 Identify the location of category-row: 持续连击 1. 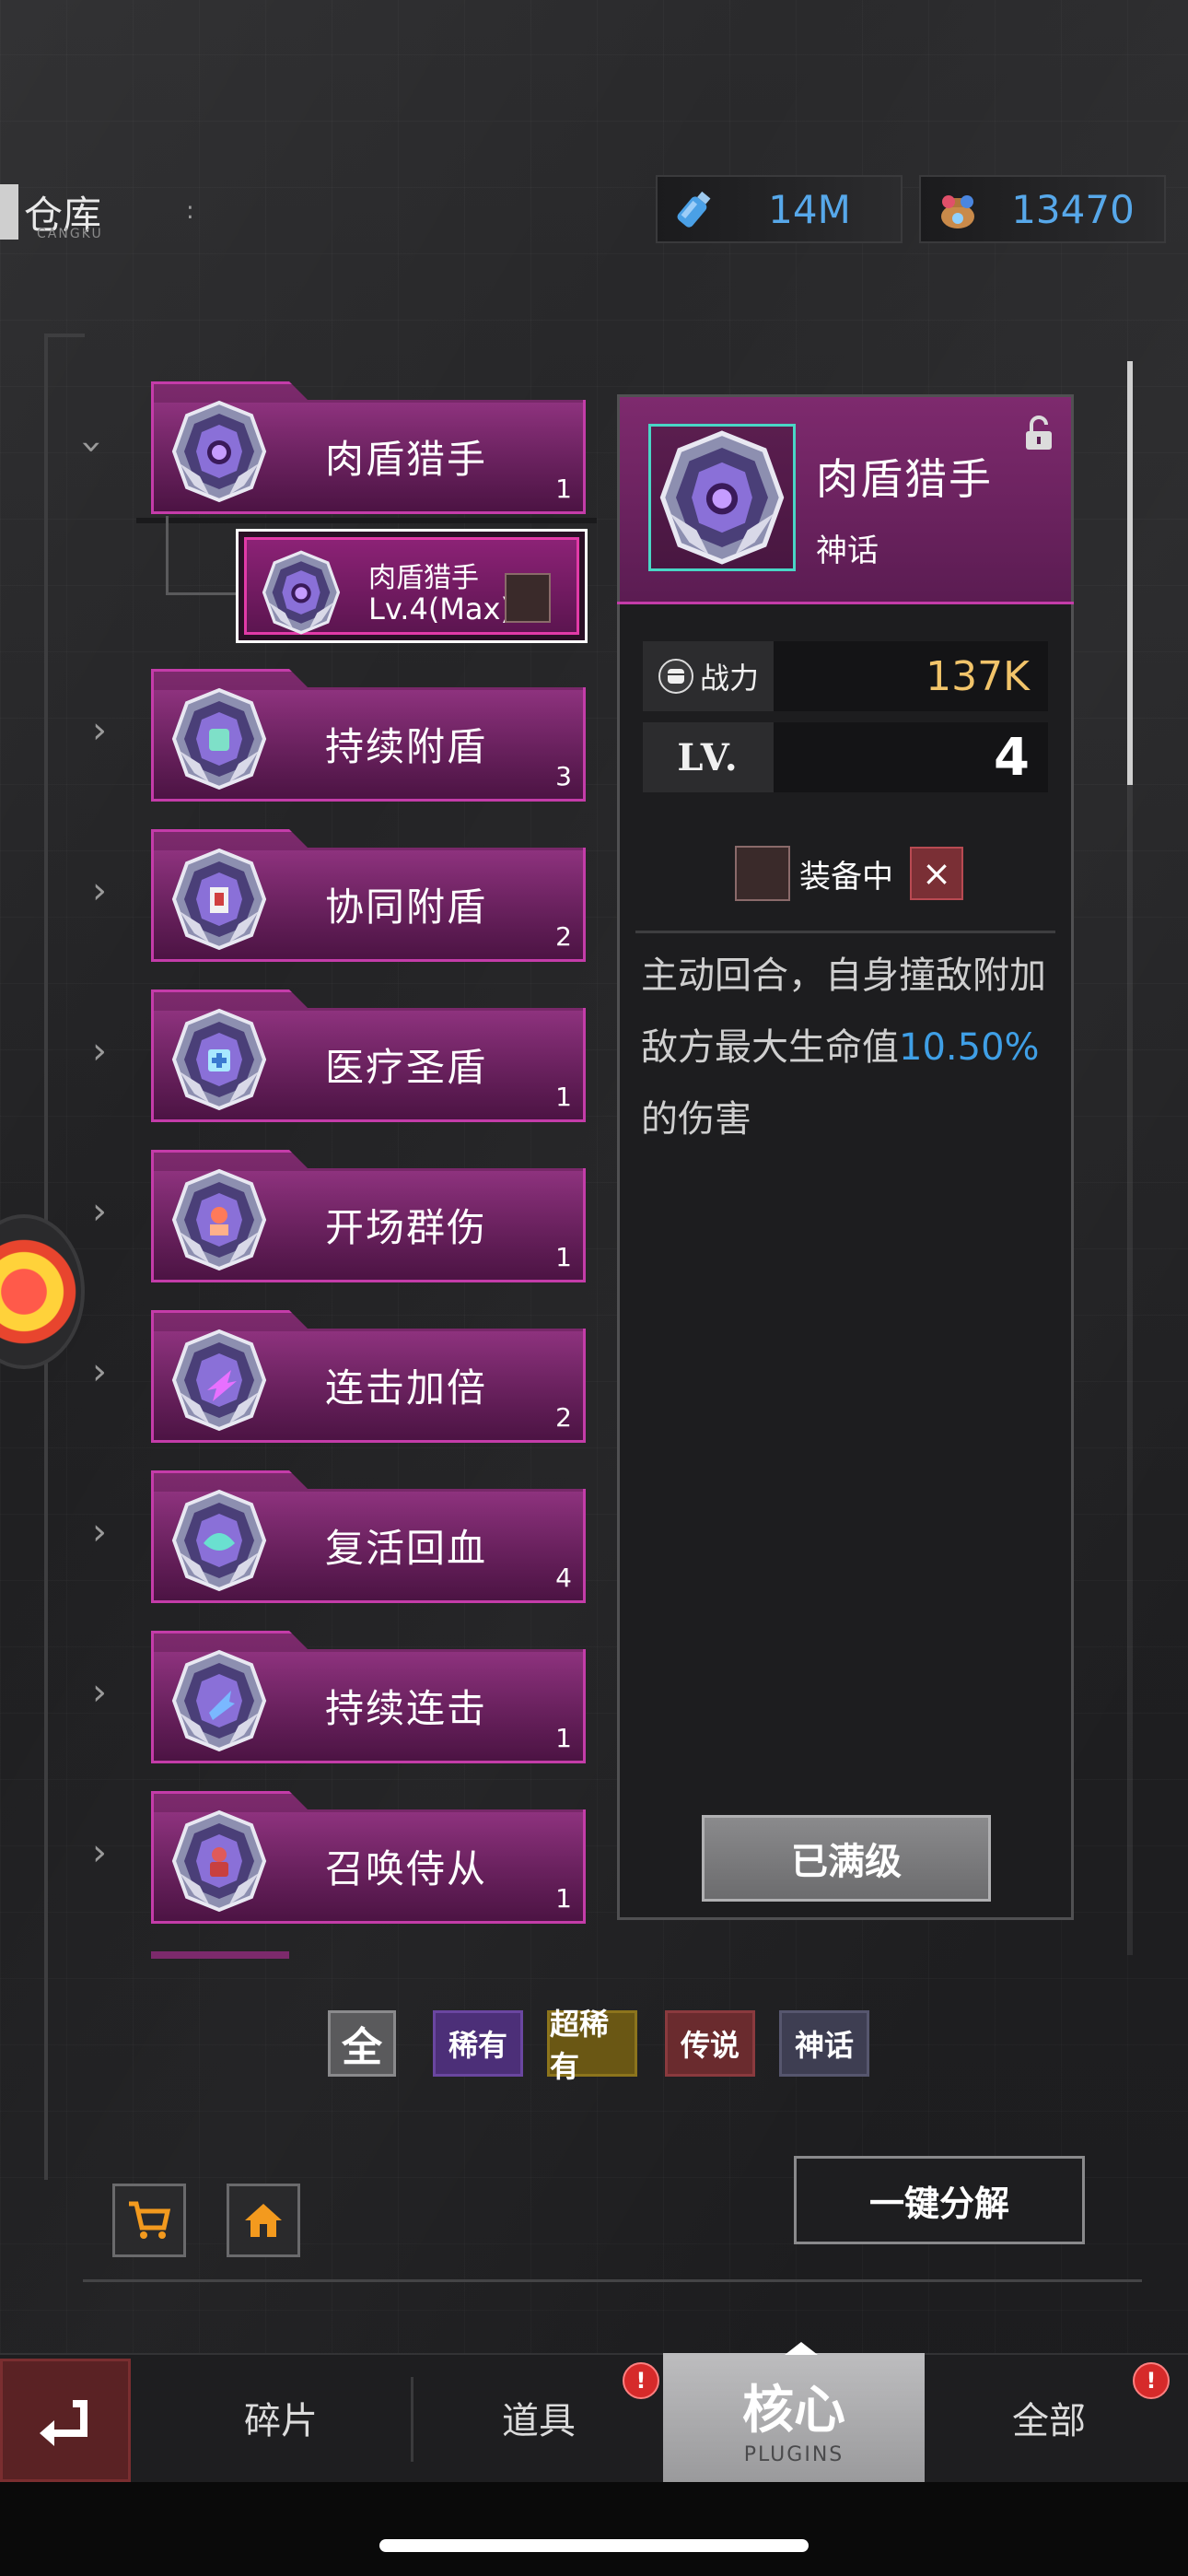
(369, 1697).